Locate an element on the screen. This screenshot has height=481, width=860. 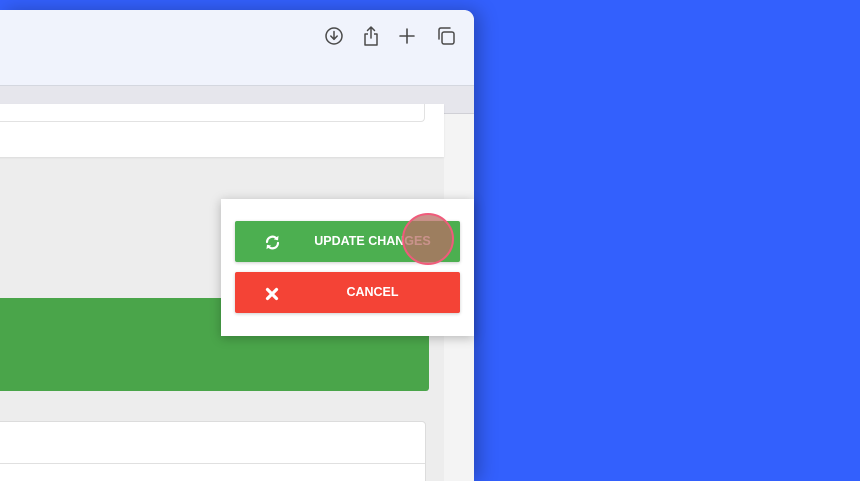
top-card is located at coordinates (222, 130).